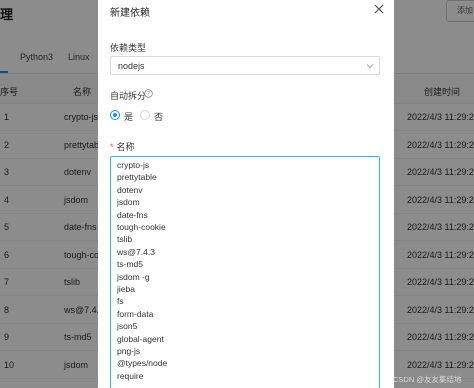  I want to click on dependency-type-label: 依赖类型, so click(128, 48).